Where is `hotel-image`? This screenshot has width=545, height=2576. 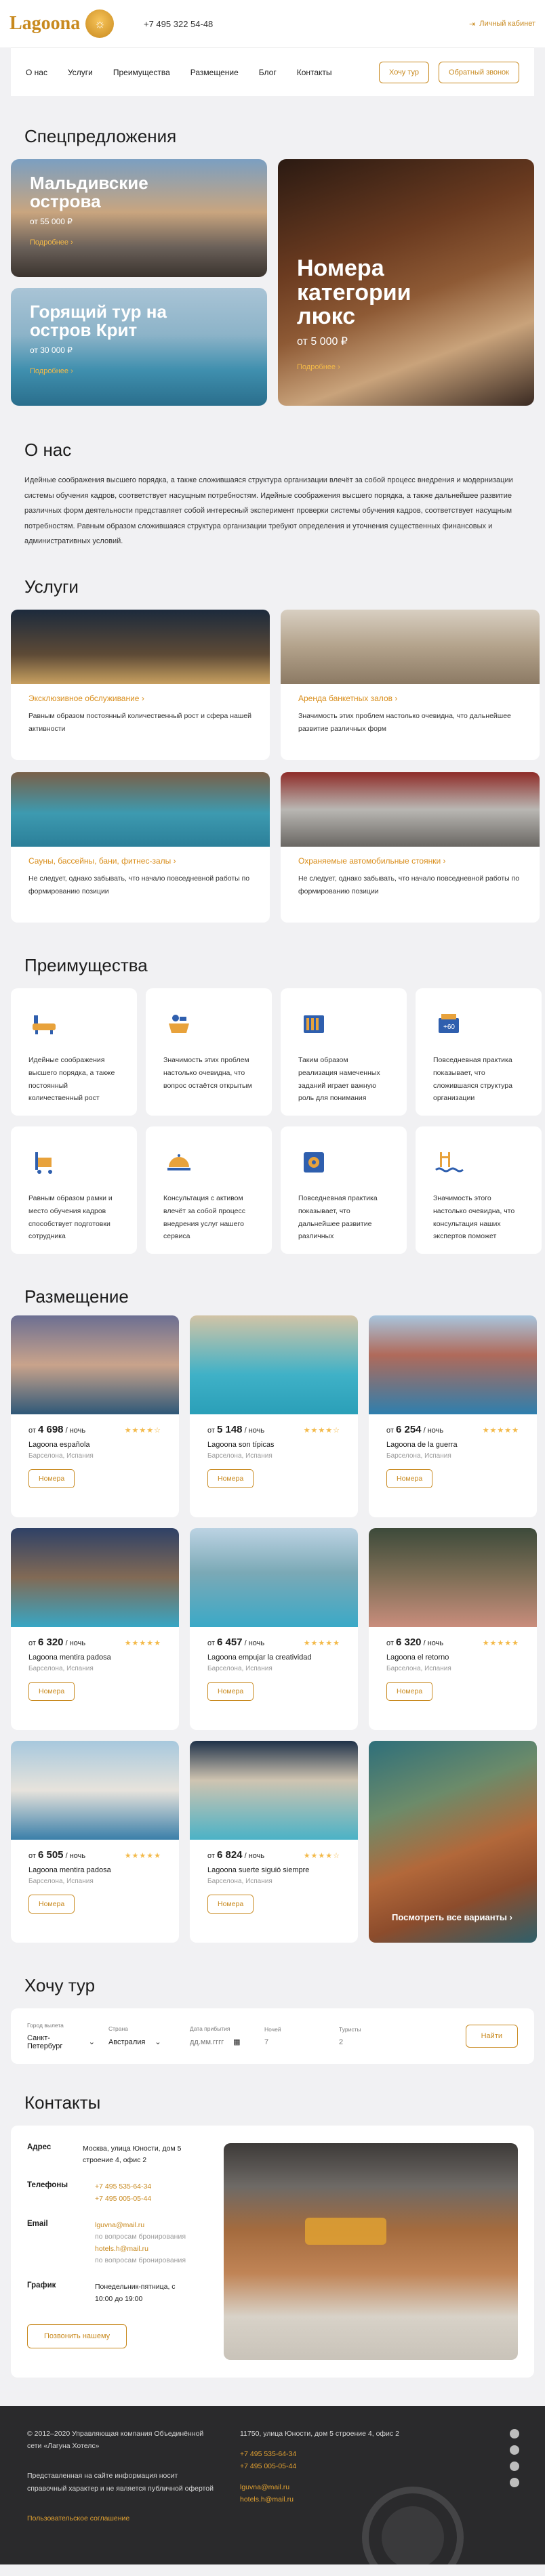 hotel-image is located at coordinates (274, 1577).